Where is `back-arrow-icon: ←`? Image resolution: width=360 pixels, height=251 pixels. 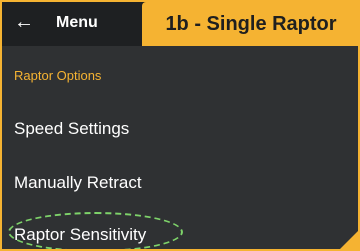
back-arrow-icon: ← is located at coordinates (25, 22).